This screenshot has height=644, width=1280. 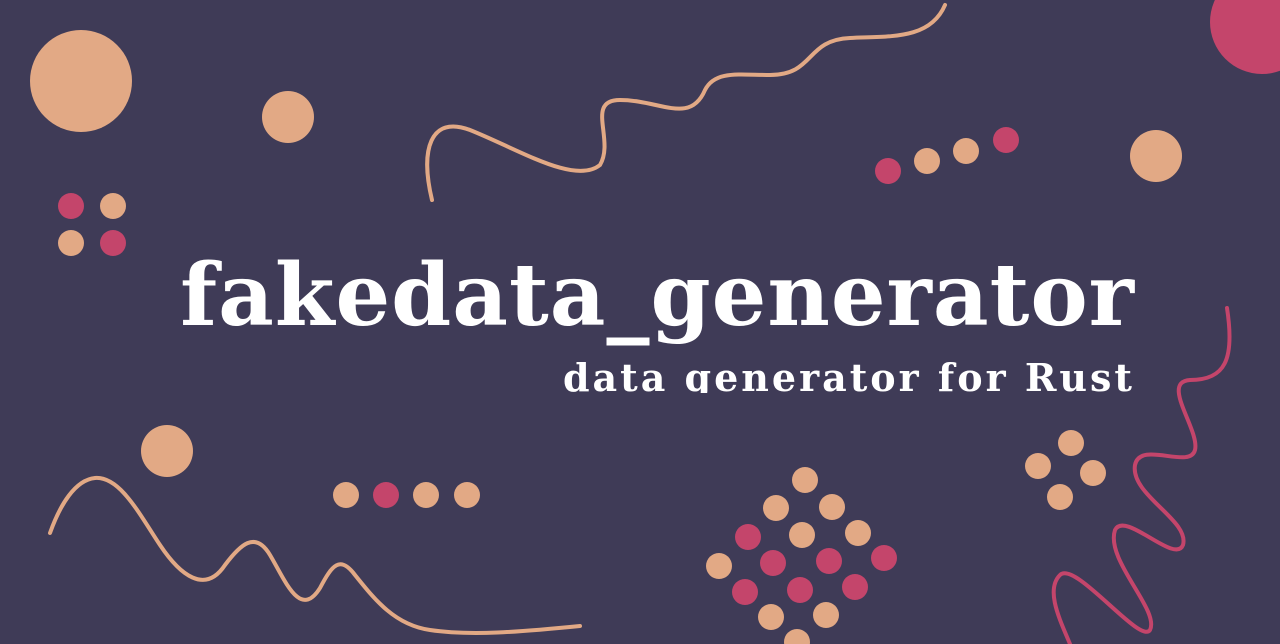 What do you see at coordinates (848, 374) in the screenshot?
I see `banner-subtitle: data generator for Rust` at bounding box center [848, 374].